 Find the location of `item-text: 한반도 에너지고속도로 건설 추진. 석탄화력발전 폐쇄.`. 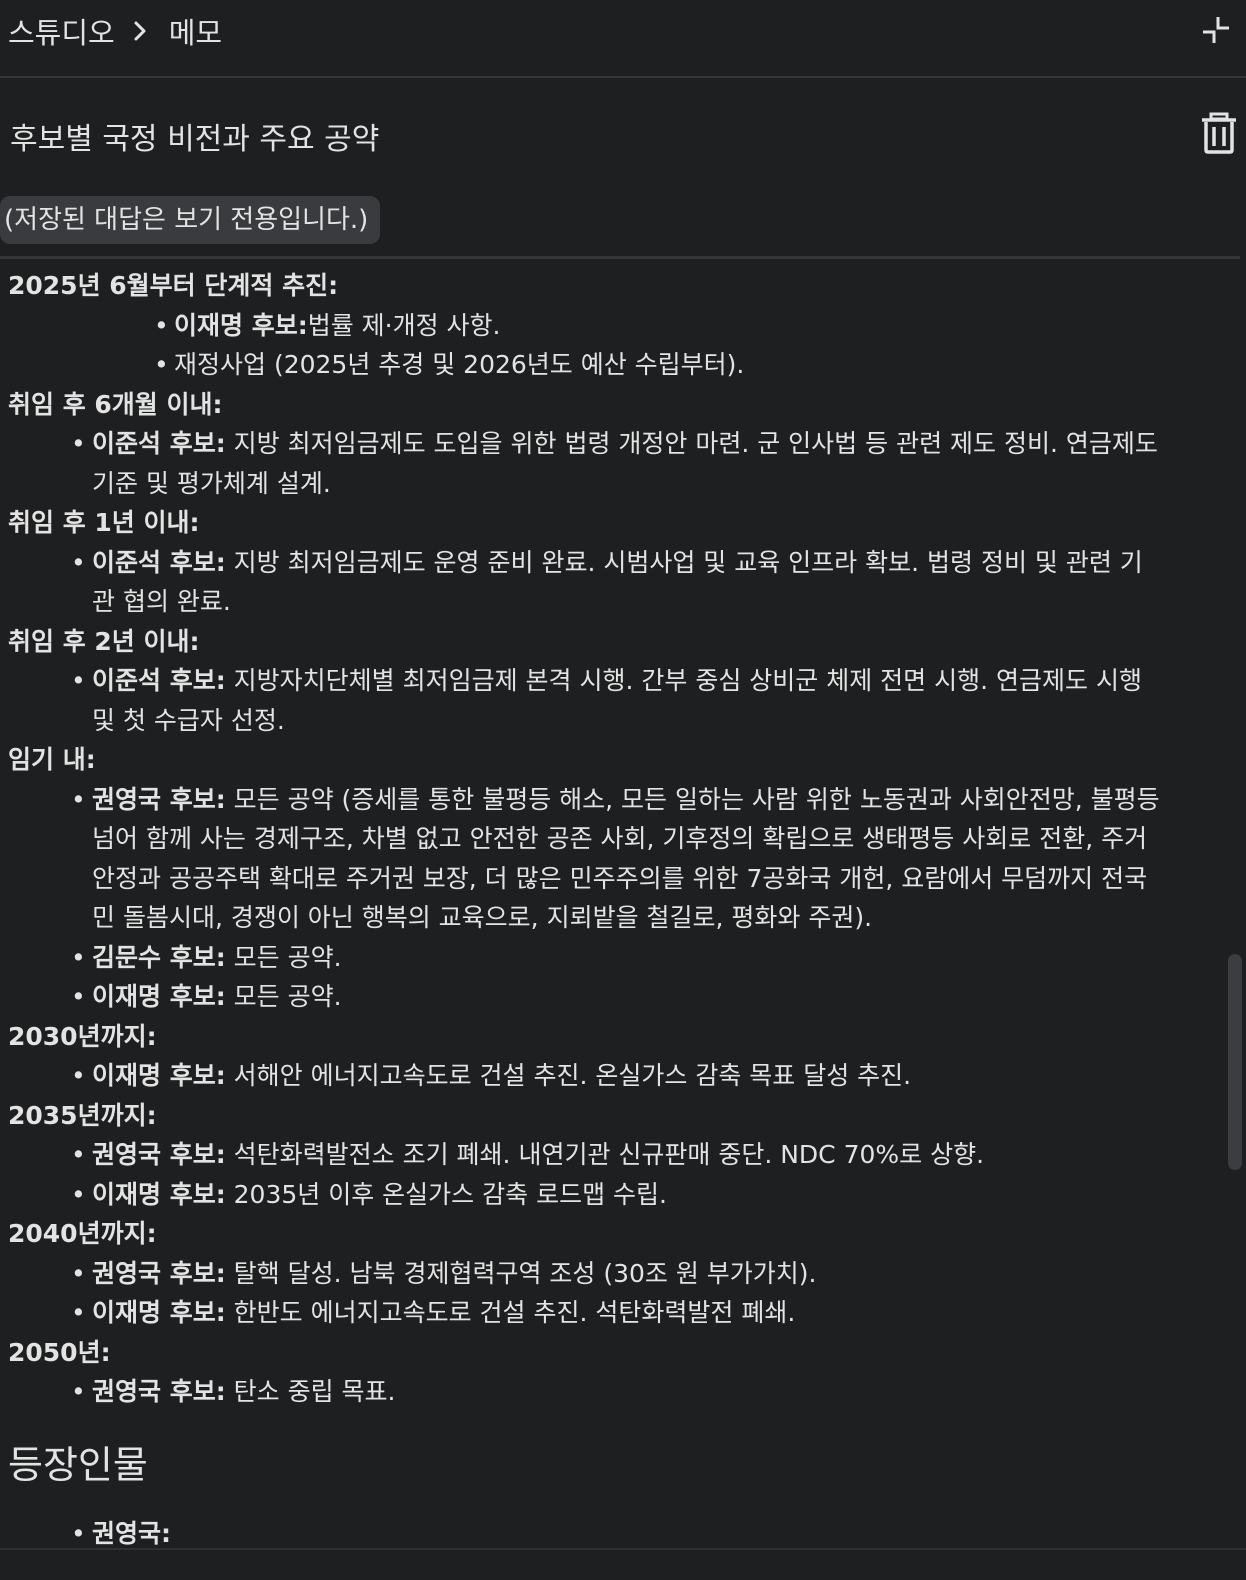

item-text: 한반도 에너지고속도로 건설 추진. 석탄화력발전 폐쇄. is located at coordinates (514, 1312).